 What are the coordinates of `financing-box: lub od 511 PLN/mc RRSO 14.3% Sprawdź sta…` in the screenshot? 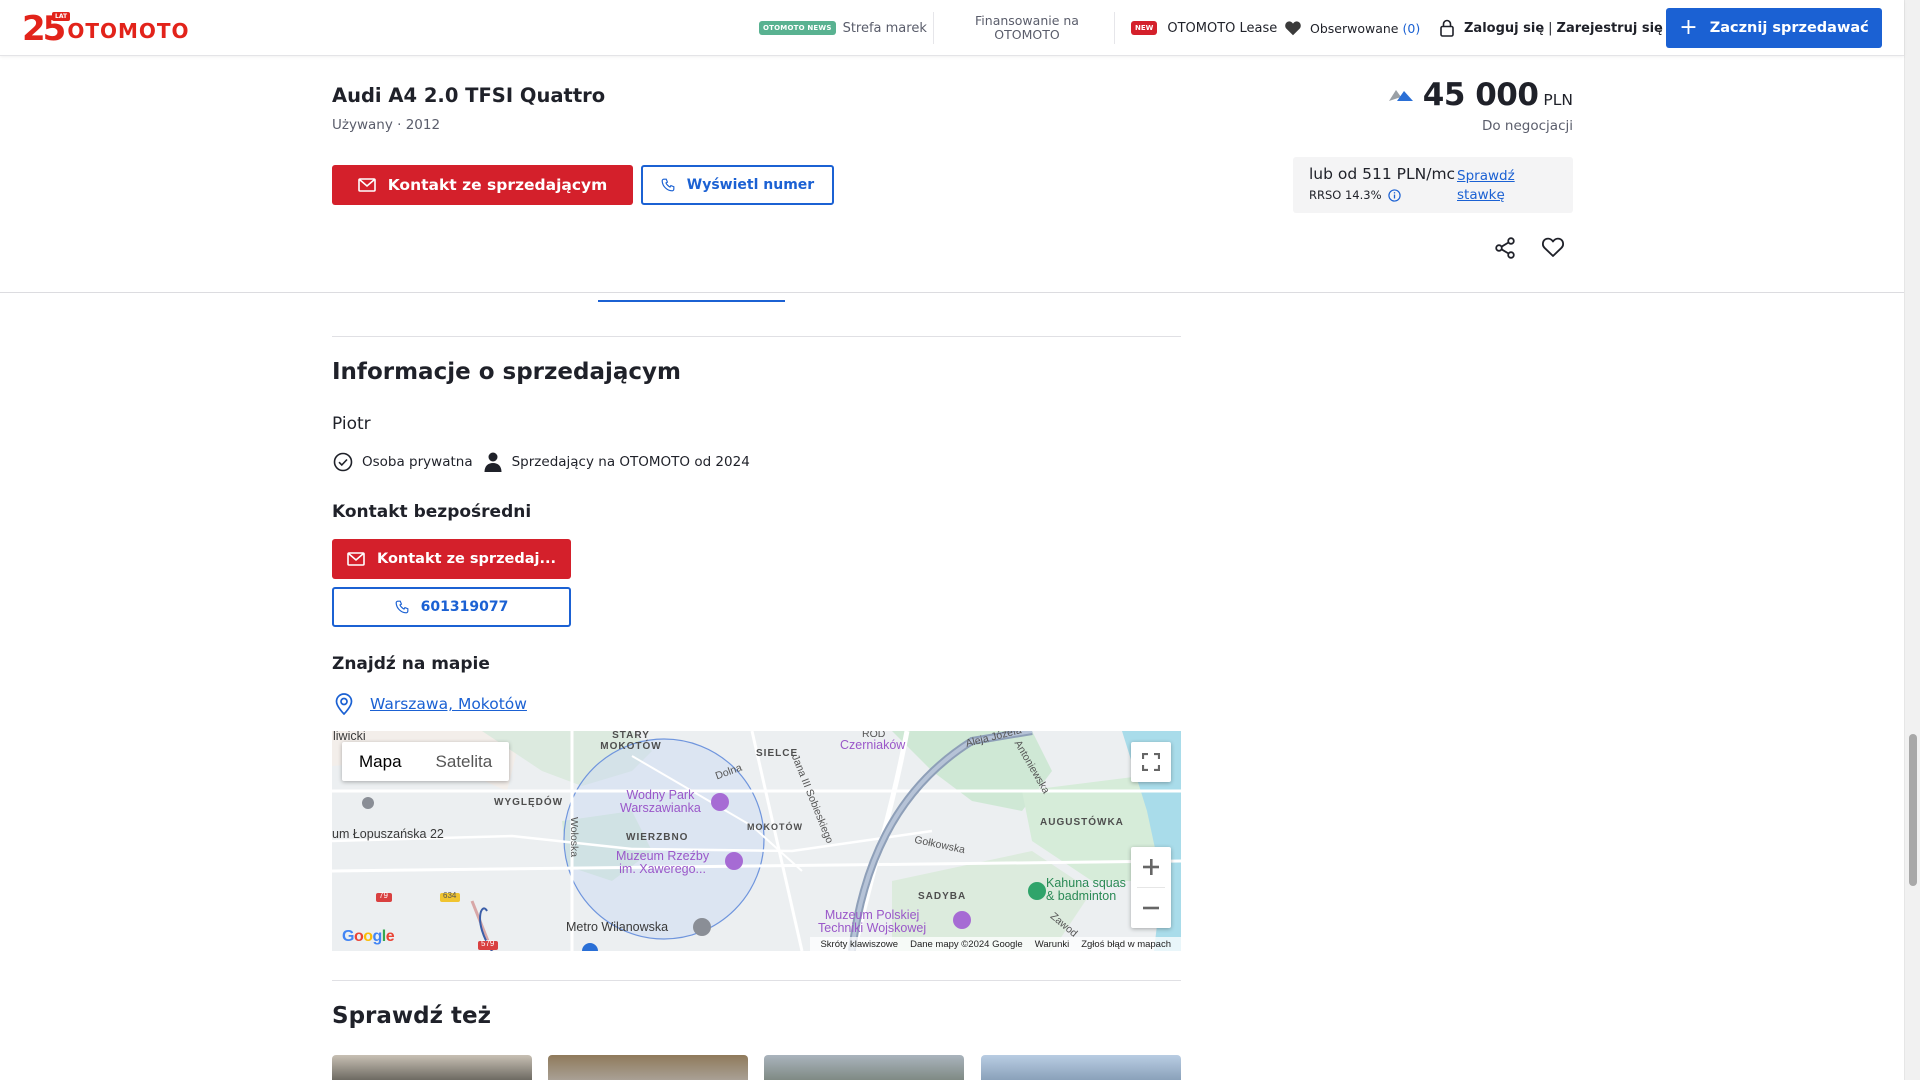 It's located at (1433, 185).